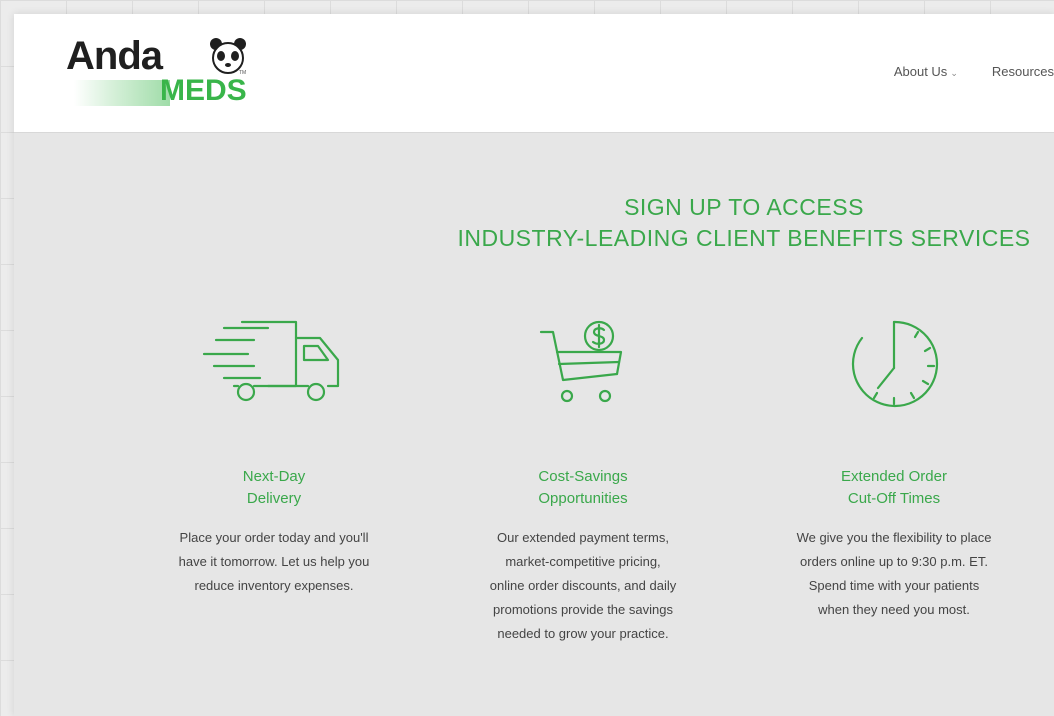  I want to click on feature-desc-line: reduce inventory expenses., so click(274, 585).